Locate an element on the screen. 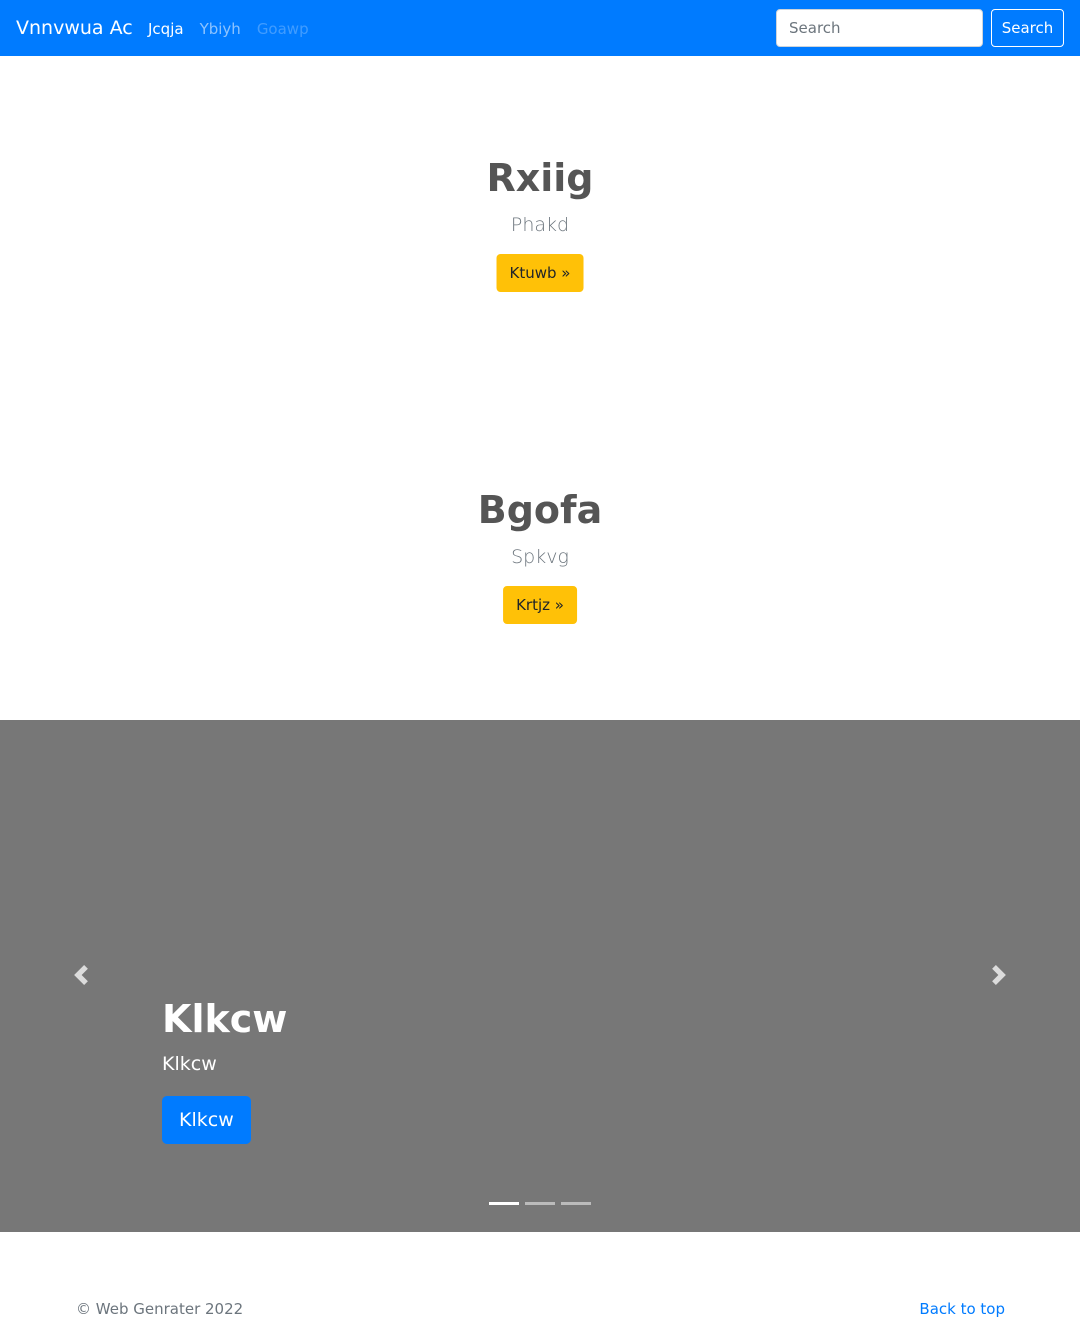 The width and height of the screenshot is (1080, 1320). hero-1-title: Rxiig is located at coordinates (540, 178).